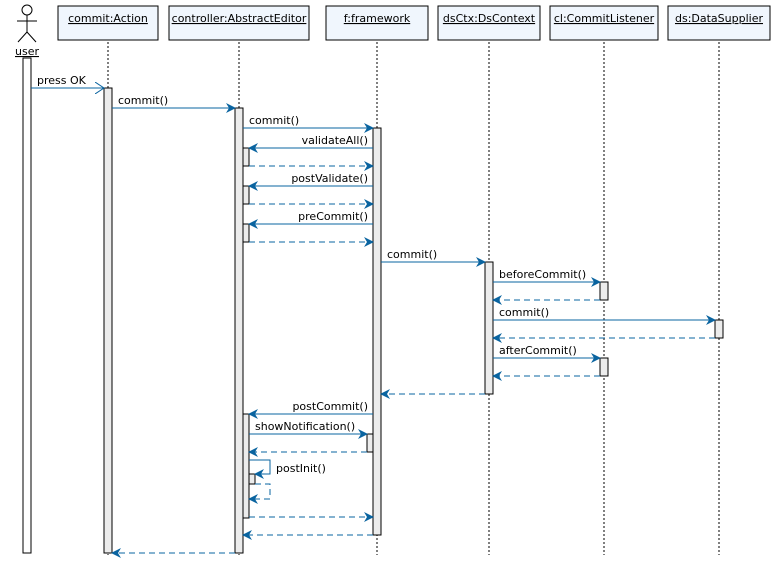 This screenshot has width=781, height=561. Describe the element at coordinates (335, 140) in the screenshot. I see `message-label: validateAll()` at that location.